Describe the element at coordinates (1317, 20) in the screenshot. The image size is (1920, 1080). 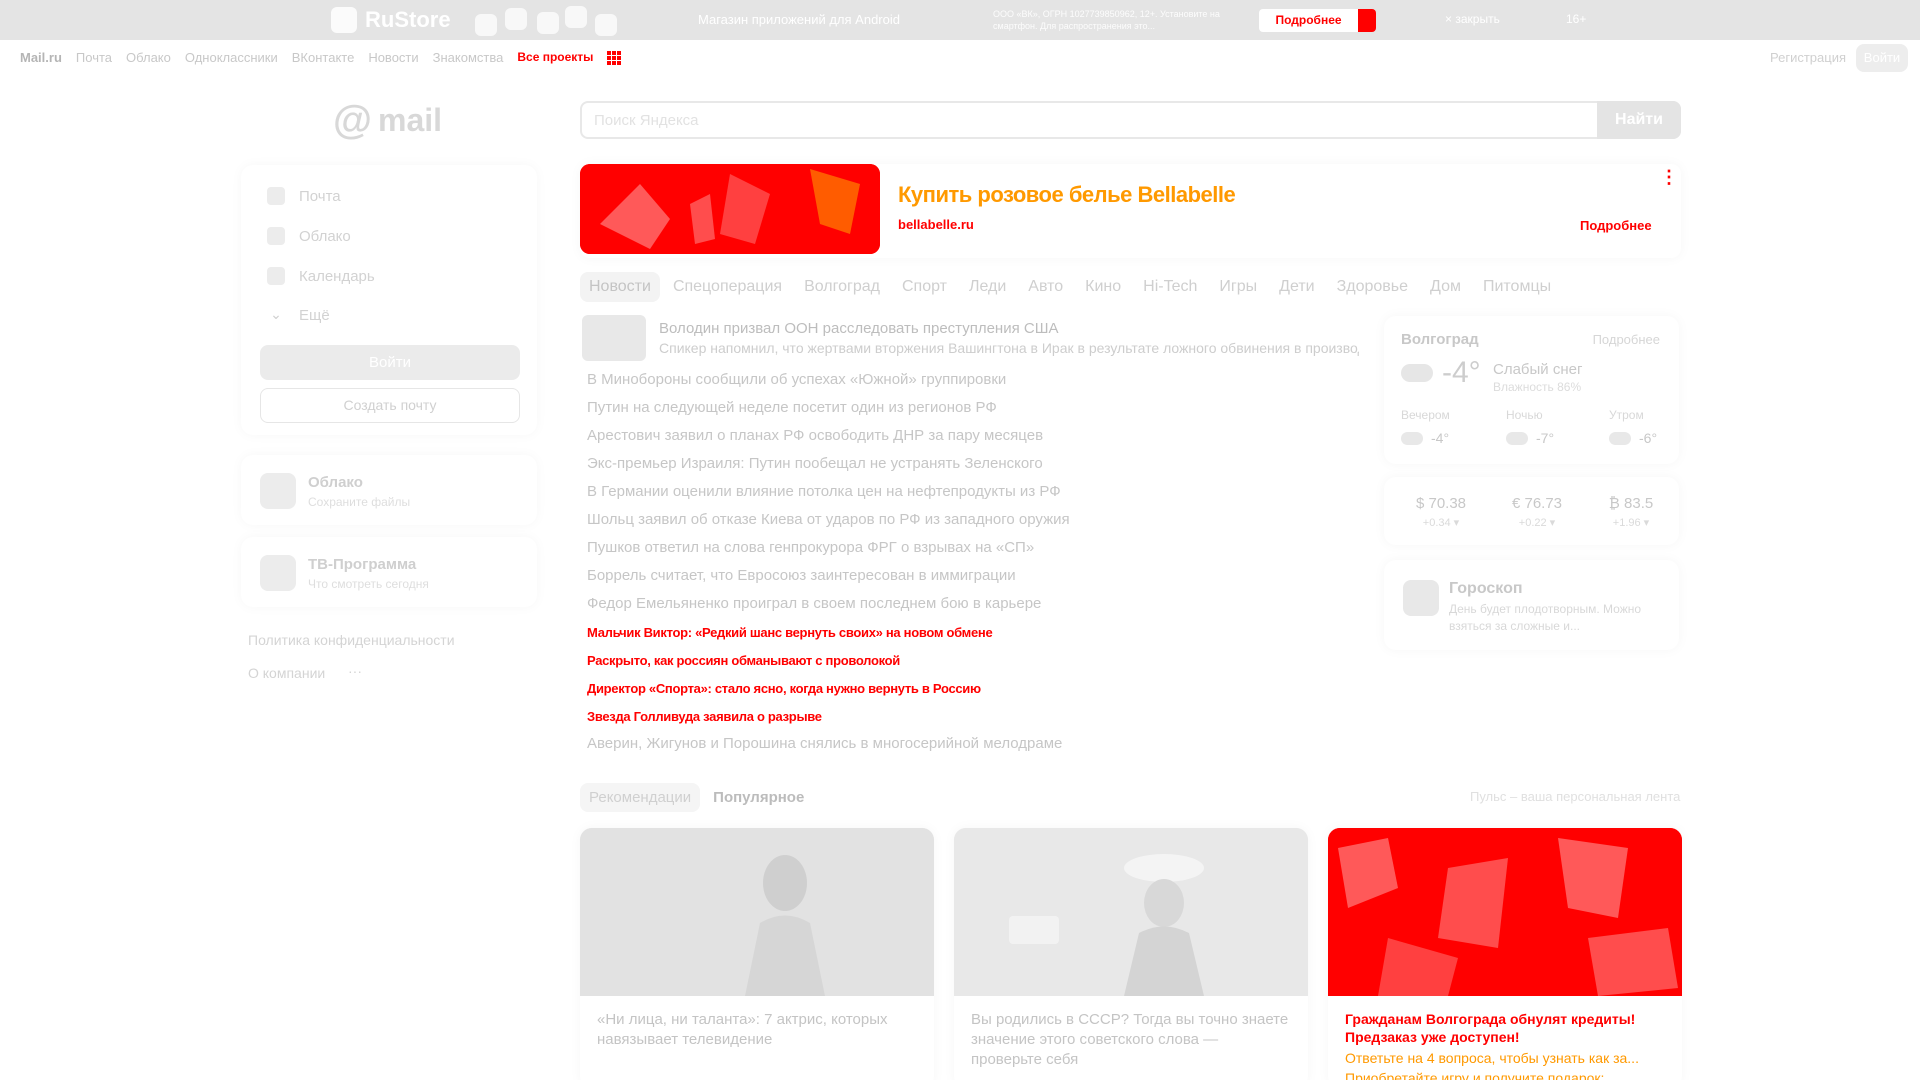
I see `promo-more-button: Подробнее` at that location.